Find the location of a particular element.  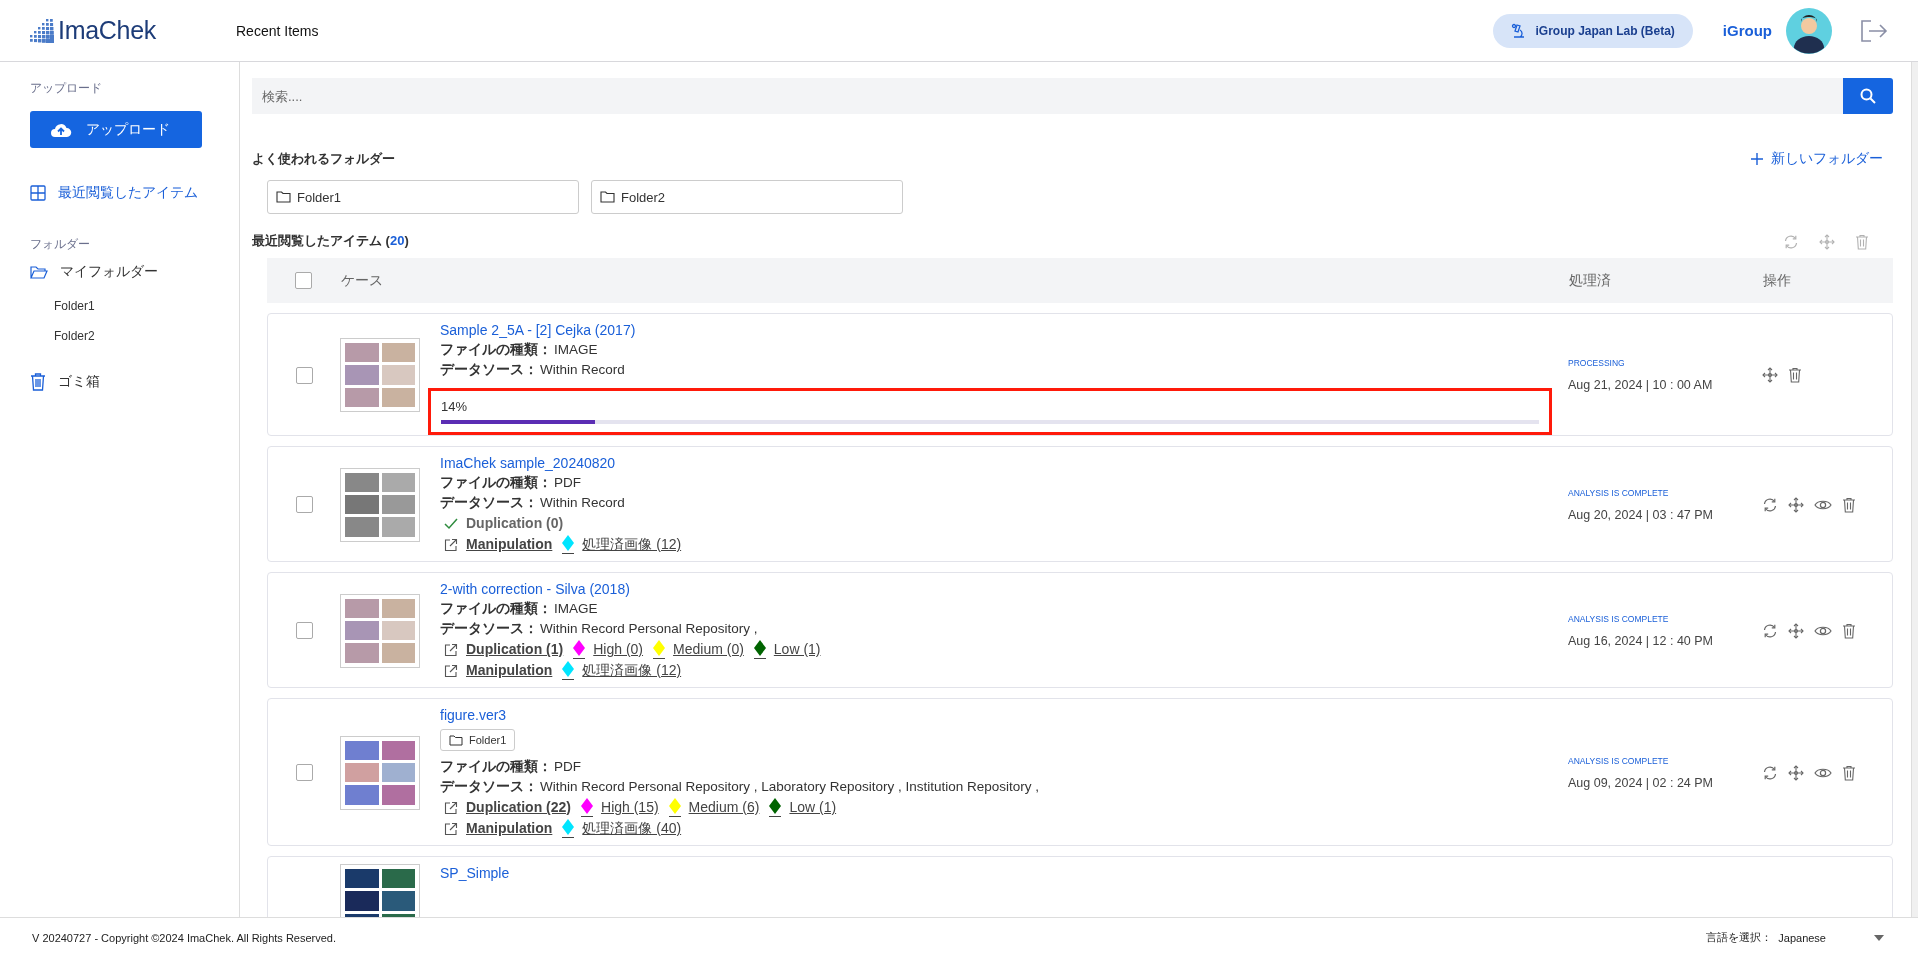

section-title: よく使われるフォルダー is located at coordinates (323, 159).